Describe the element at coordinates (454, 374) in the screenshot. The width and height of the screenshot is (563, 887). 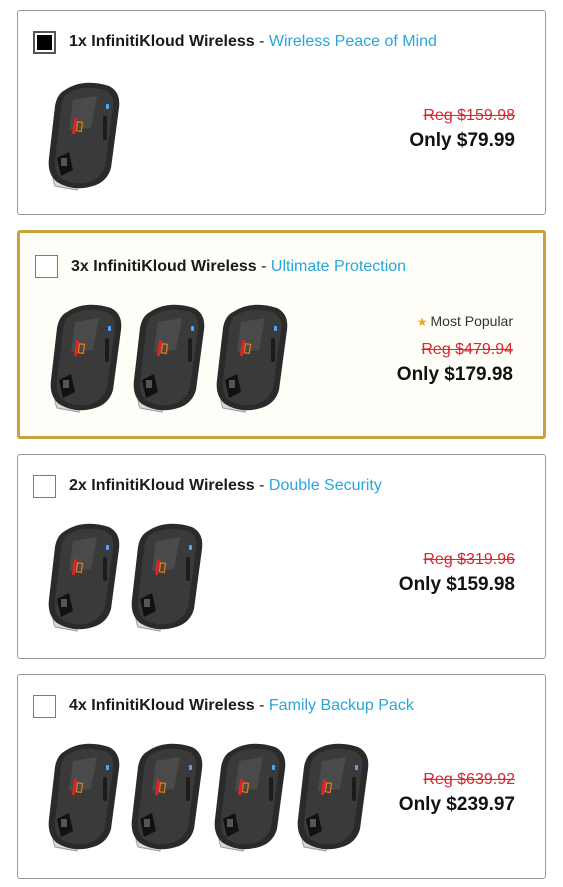
I see `sale-price: Only $179.98` at that location.